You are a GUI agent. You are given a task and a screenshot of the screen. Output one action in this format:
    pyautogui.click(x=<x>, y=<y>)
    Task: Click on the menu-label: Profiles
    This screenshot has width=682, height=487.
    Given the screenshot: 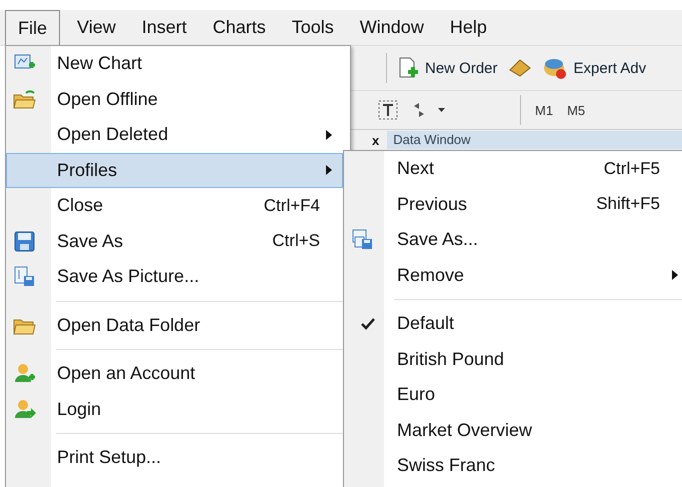 What is the action you would take?
    pyautogui.click(x=87, y=170)
    